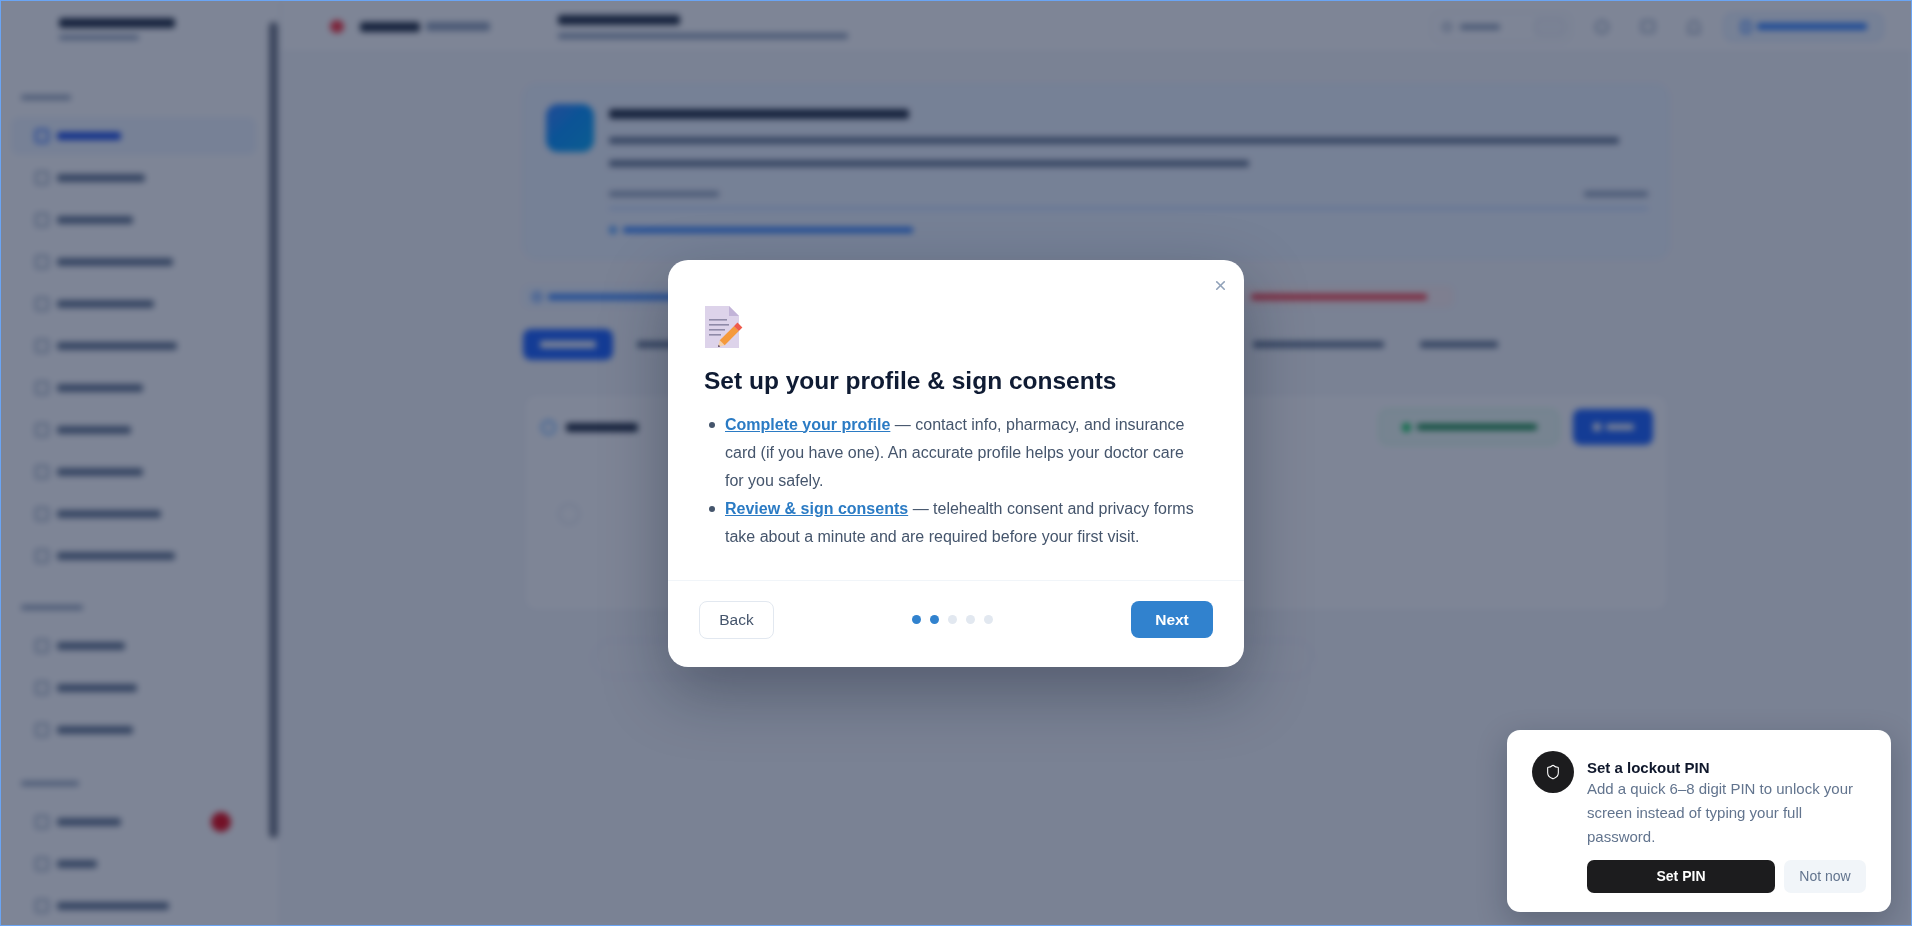  What do you see at coordinates (955, 452) in the screenshot?
I see `bullet-text: Complete your profile — contact info, pharmacy, and insurance card (if you have one). An accurate profile helps your doctor care for you safely.` at bounding box center [955, 452].